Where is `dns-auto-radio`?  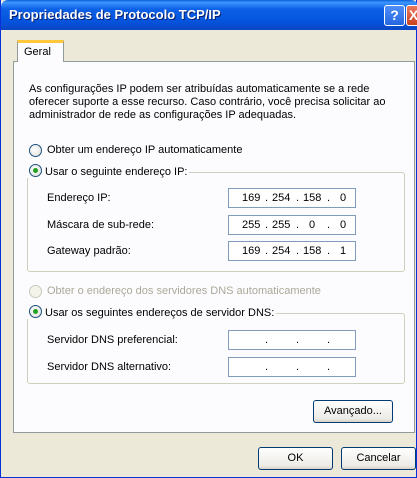 dns-auto-radio is located at coordinates (35, 291).